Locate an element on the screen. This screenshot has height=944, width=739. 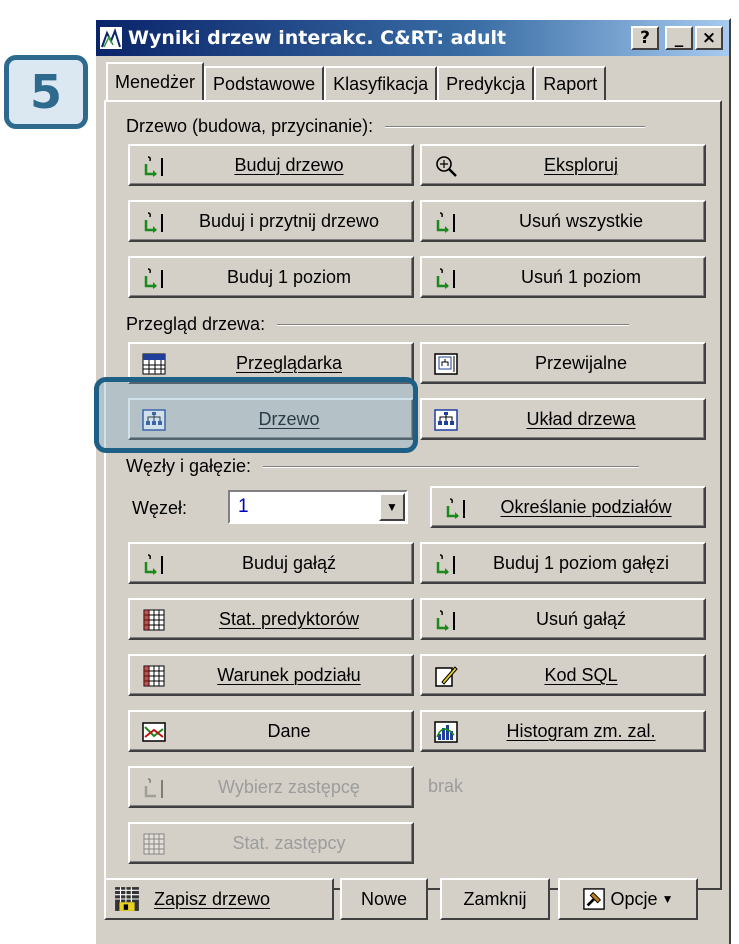
histogram-label: Histogram zm. zal. is located at coordinates (581, 730).